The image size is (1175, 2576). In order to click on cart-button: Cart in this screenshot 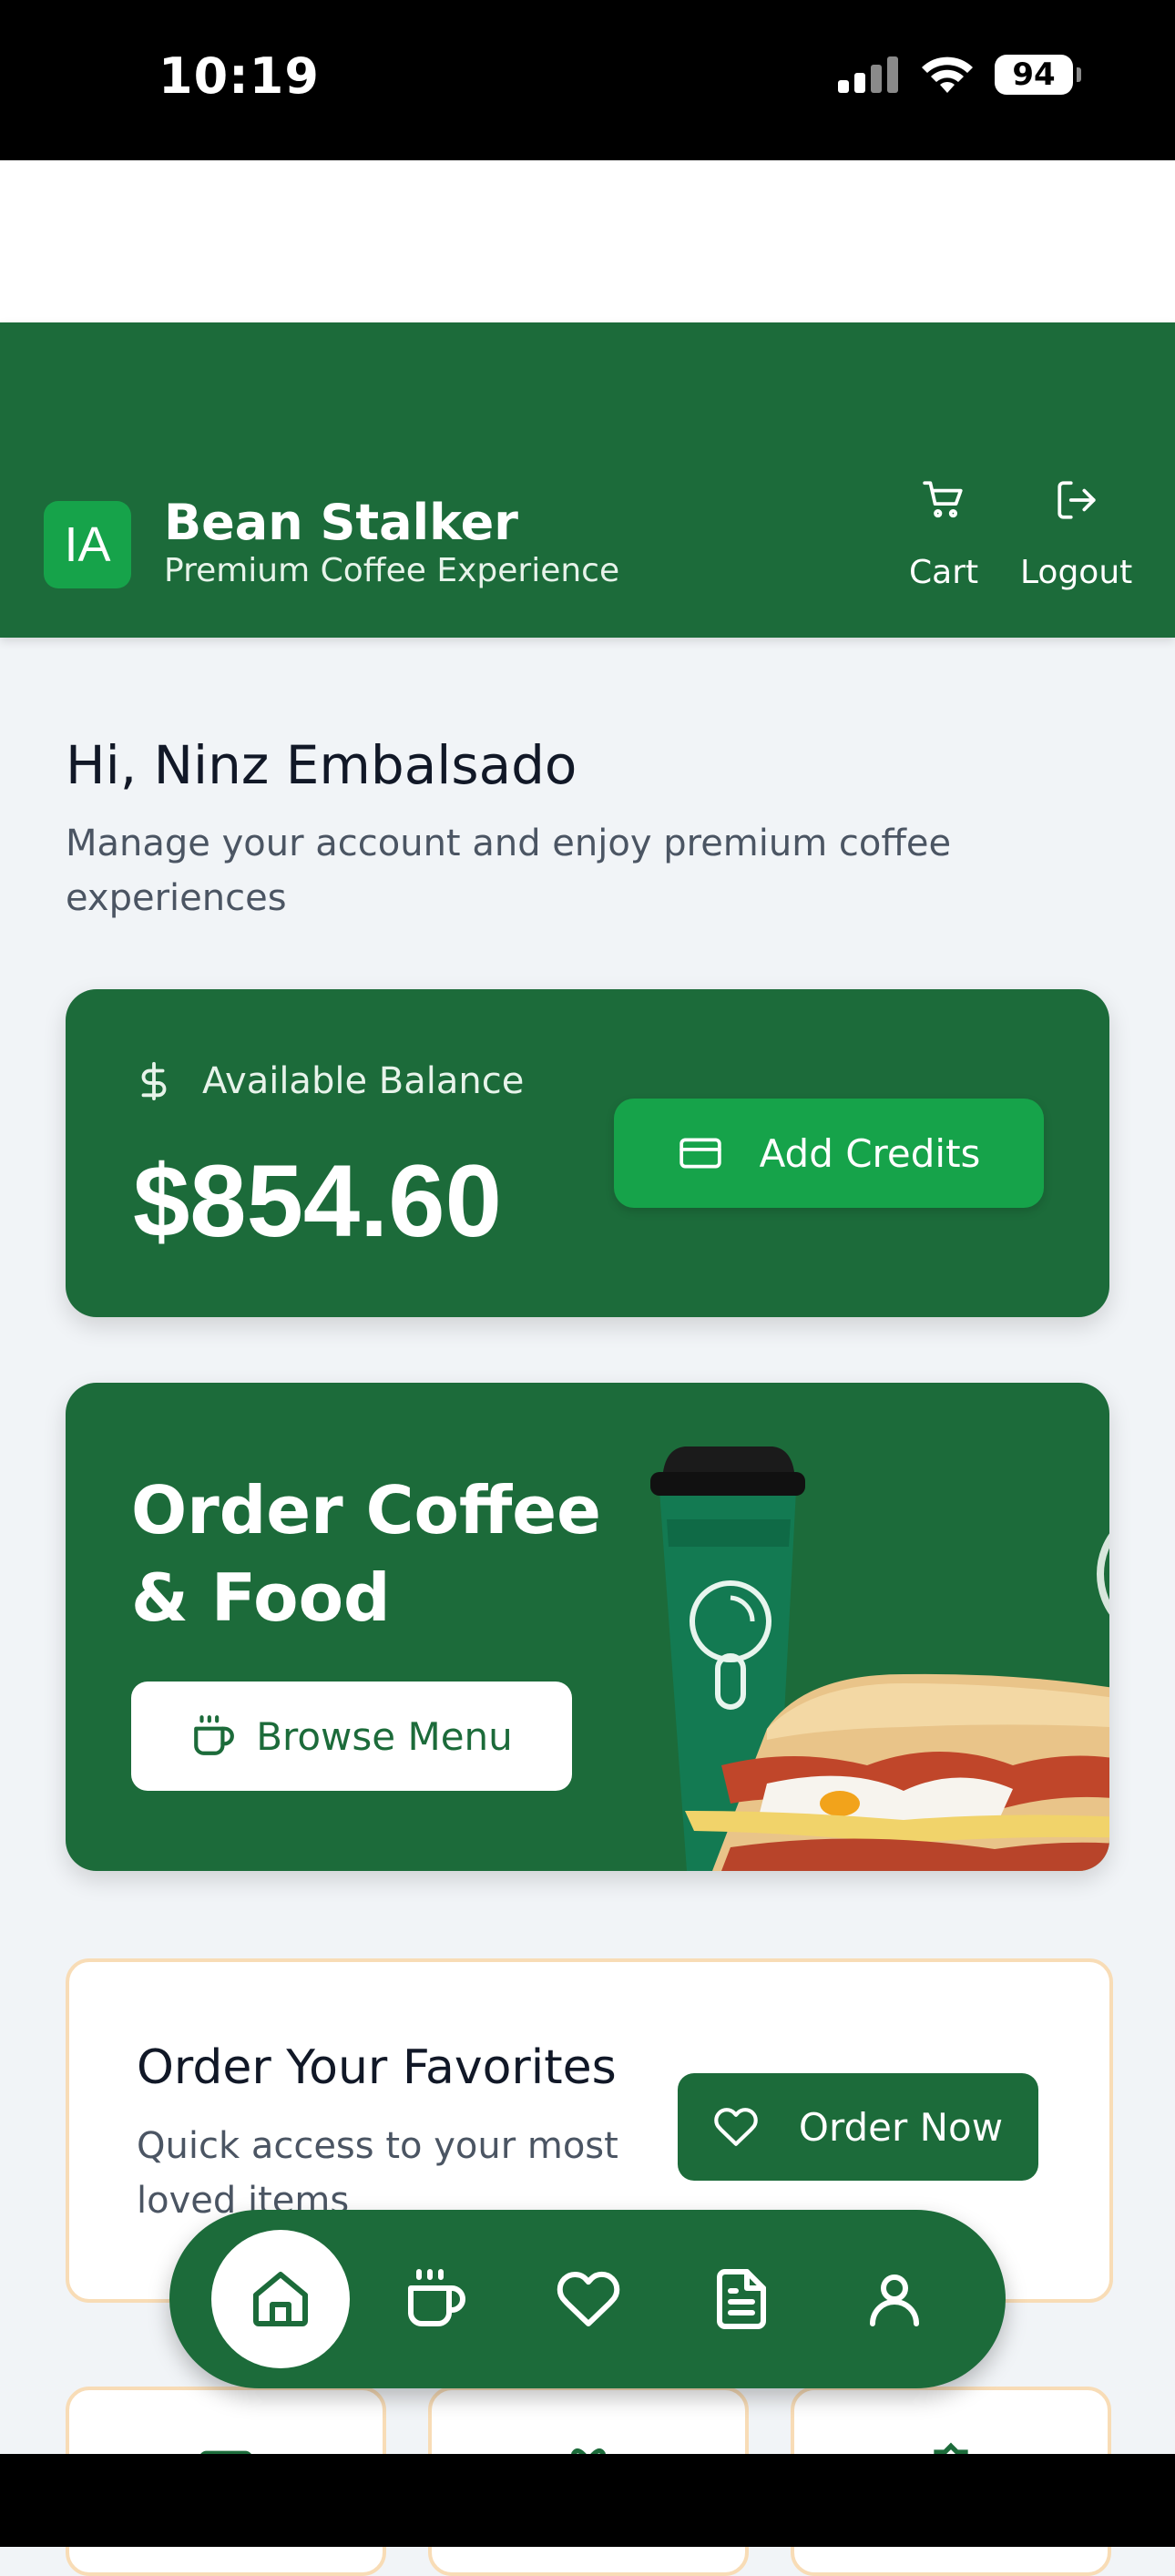, I will do `click(943, 534)`.